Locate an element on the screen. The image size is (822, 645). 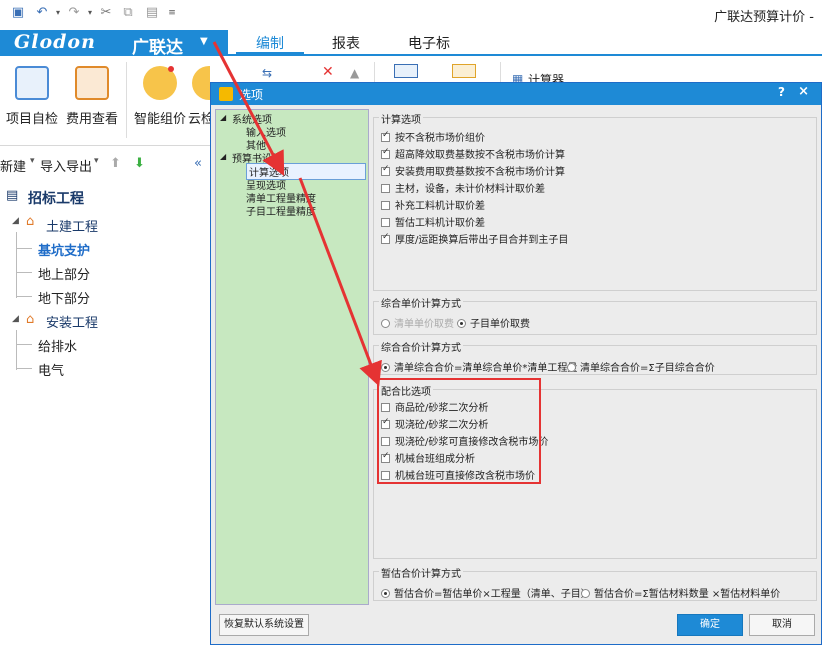
arrow-to-mix-options is located at coordinates (340, 282).